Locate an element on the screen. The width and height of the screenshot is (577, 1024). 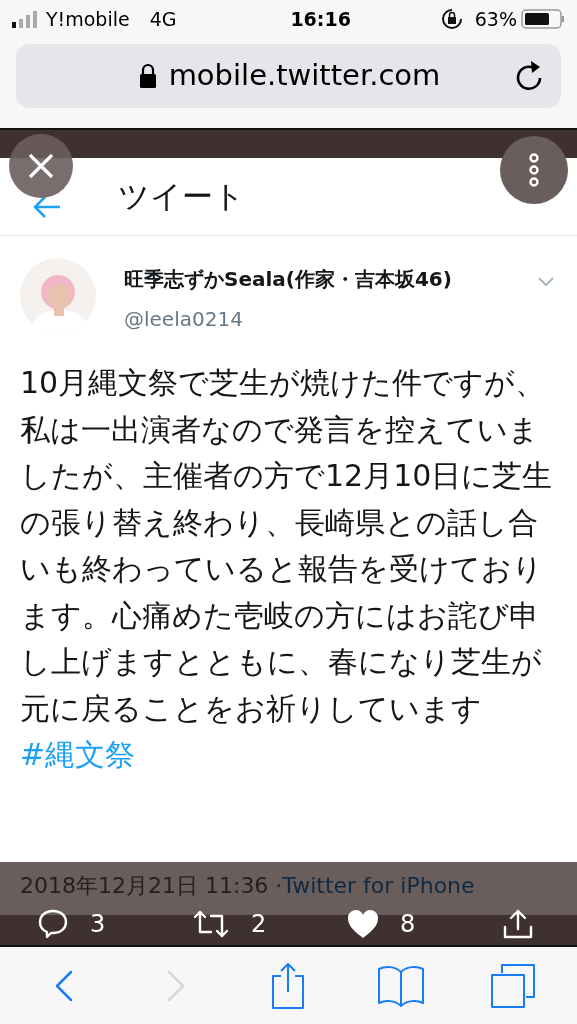
book-icon is located at coordinates (400, 985).